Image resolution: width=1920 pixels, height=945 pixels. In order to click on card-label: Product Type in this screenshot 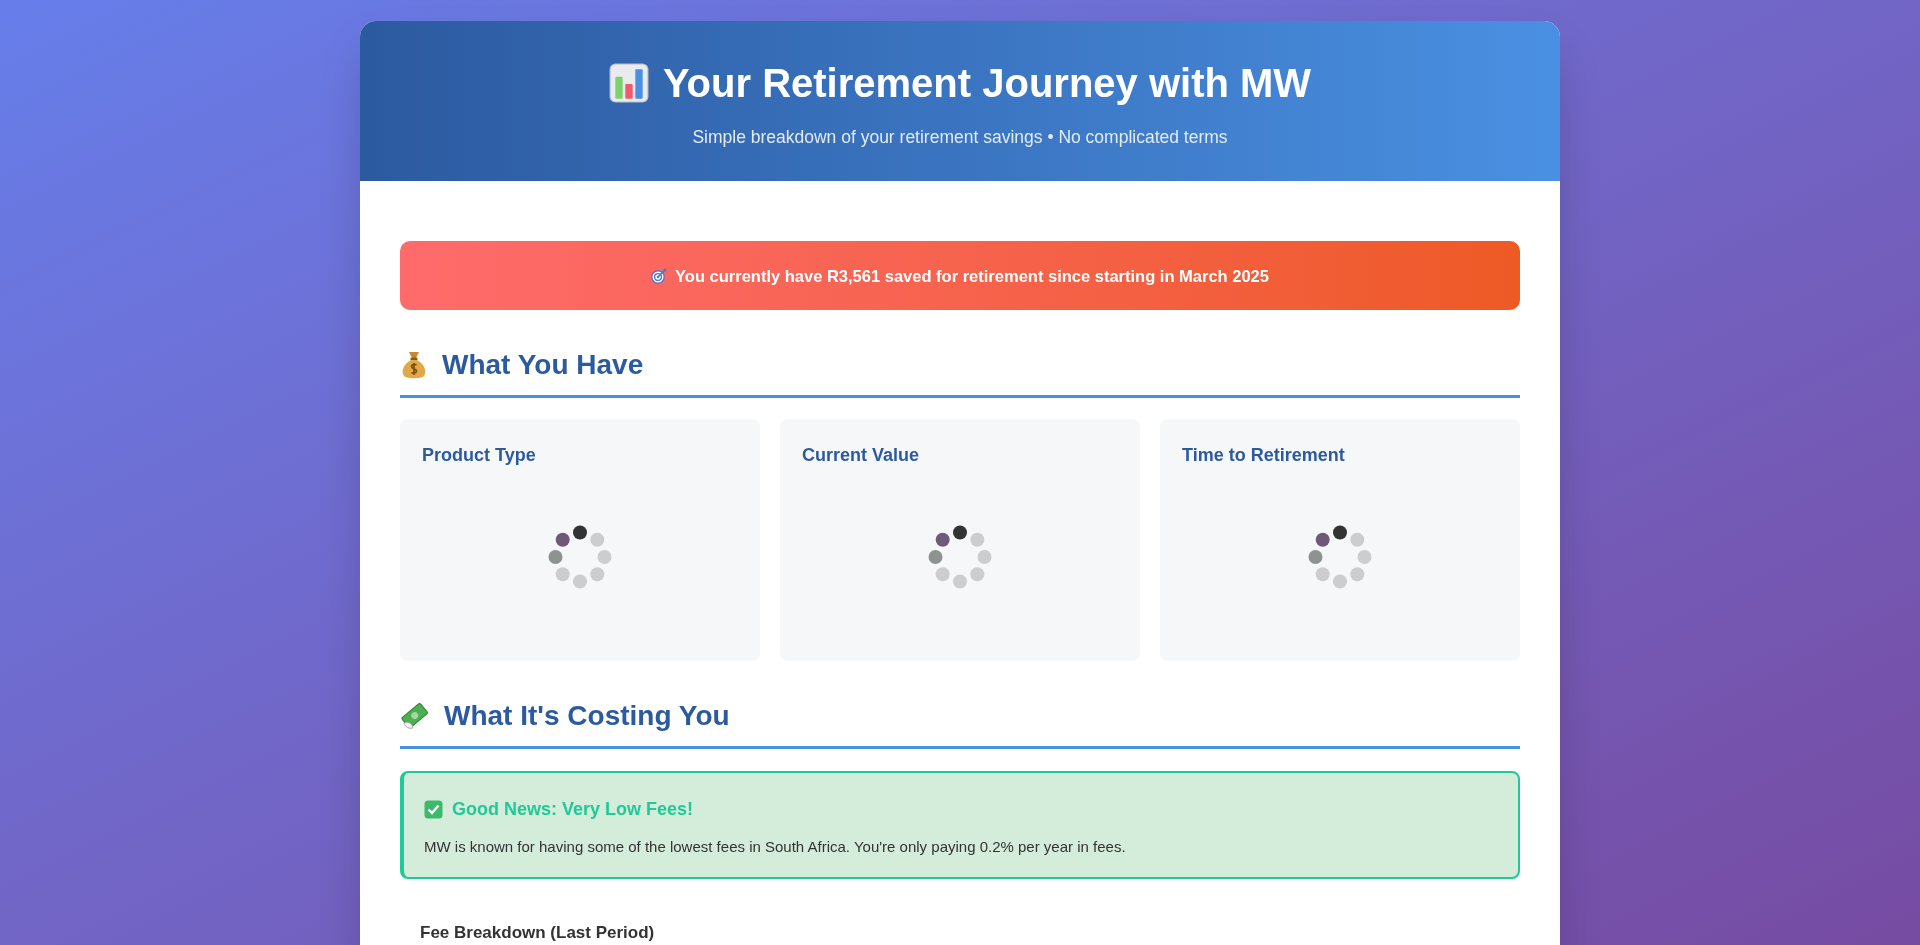, I will do `click(479, 455)`.